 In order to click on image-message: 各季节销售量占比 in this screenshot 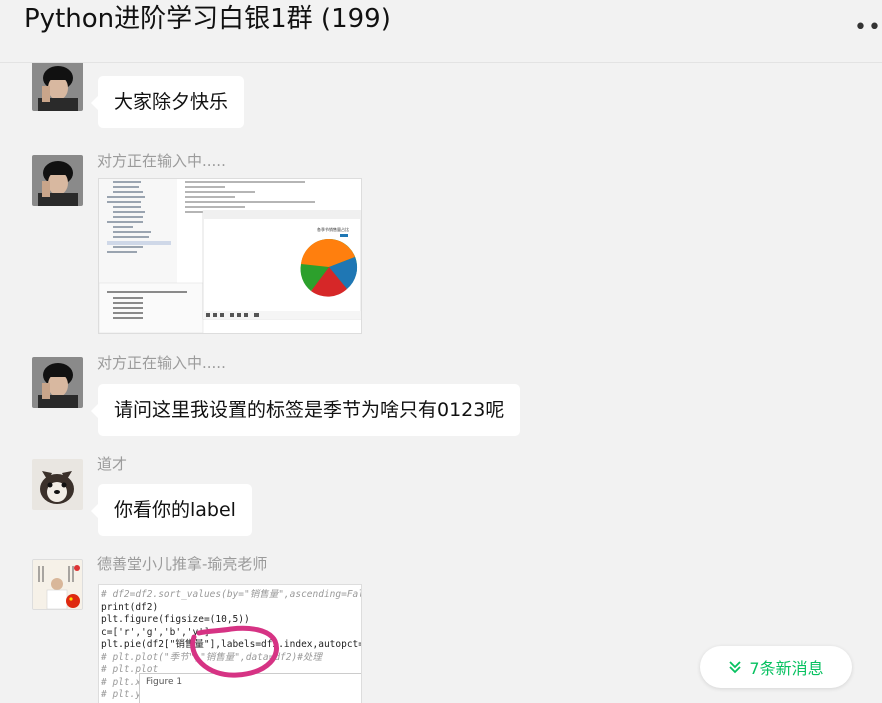, I will do `click(230, 256)`.